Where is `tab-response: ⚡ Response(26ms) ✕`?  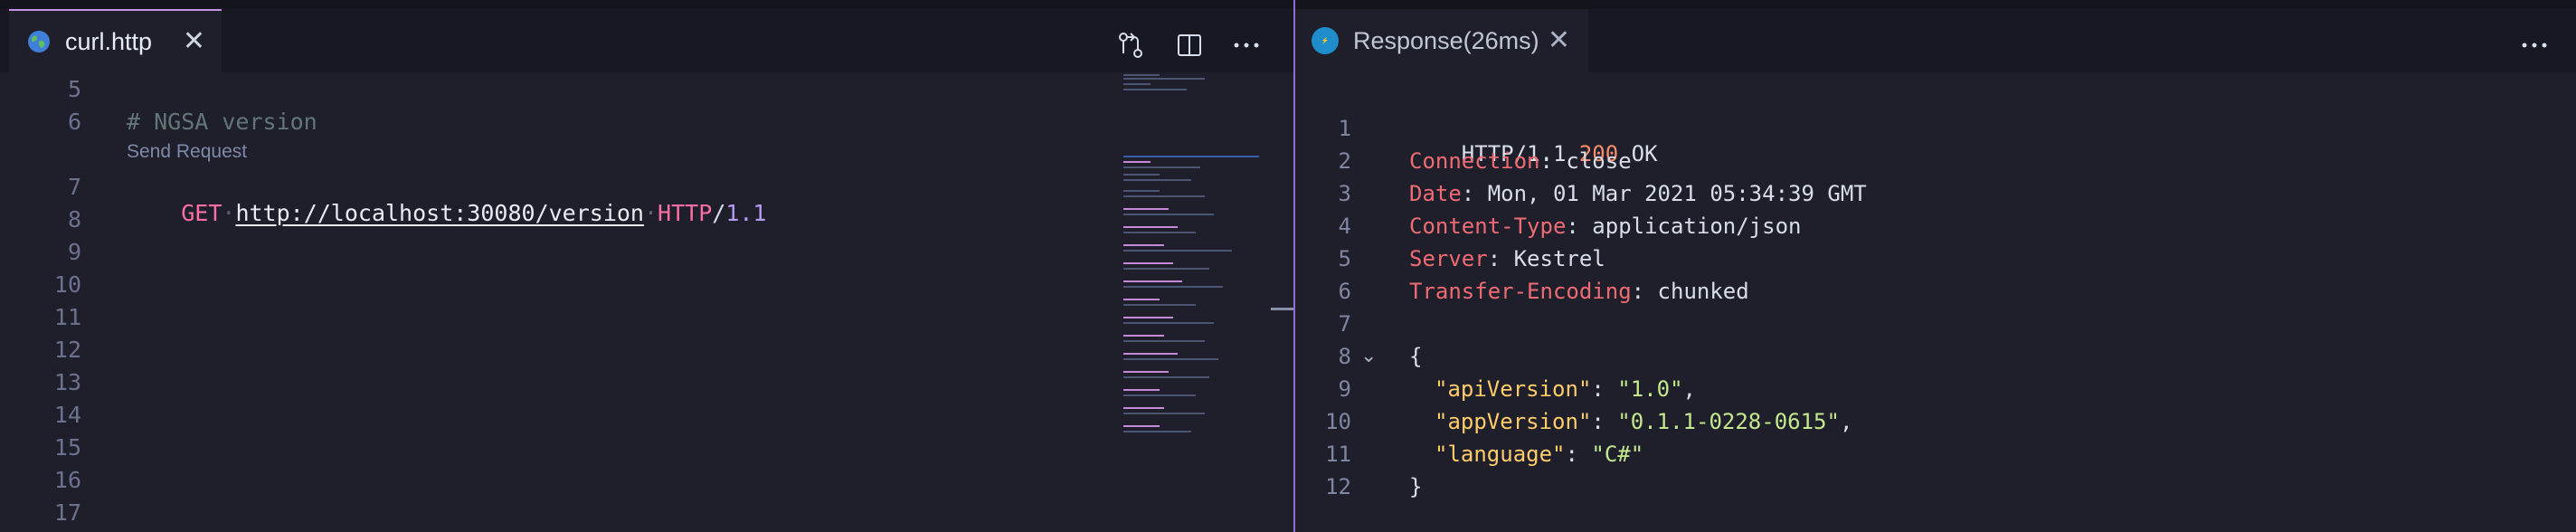 tab-response: ⚡ Response(26ms) ✕ is located at coordinates (1441, 41).